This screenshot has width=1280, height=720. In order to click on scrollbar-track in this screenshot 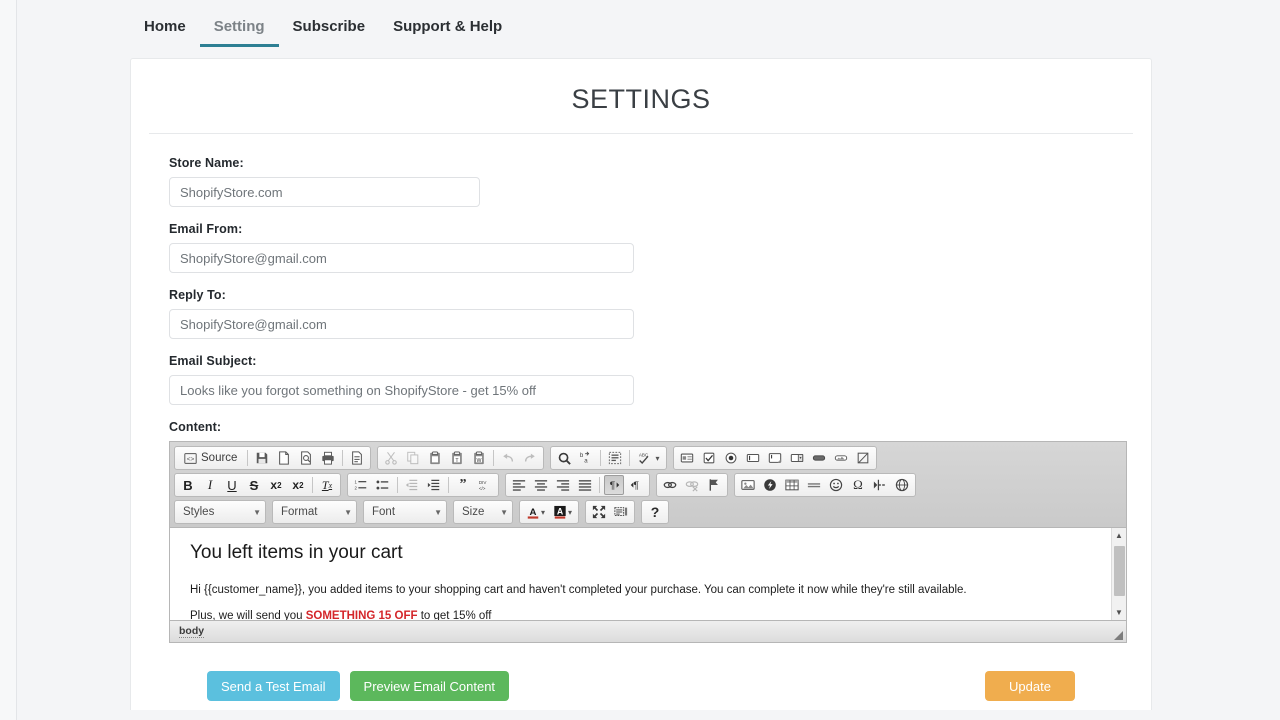, I will do `click(1119, 574)`.